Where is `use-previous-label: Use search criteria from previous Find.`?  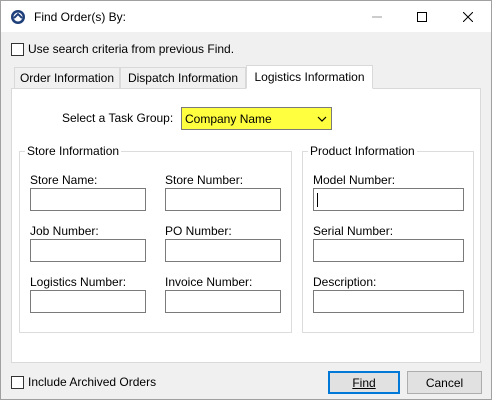 use-previous-label: Use search criteria from previous Find. is located at coordinates (131, 49).